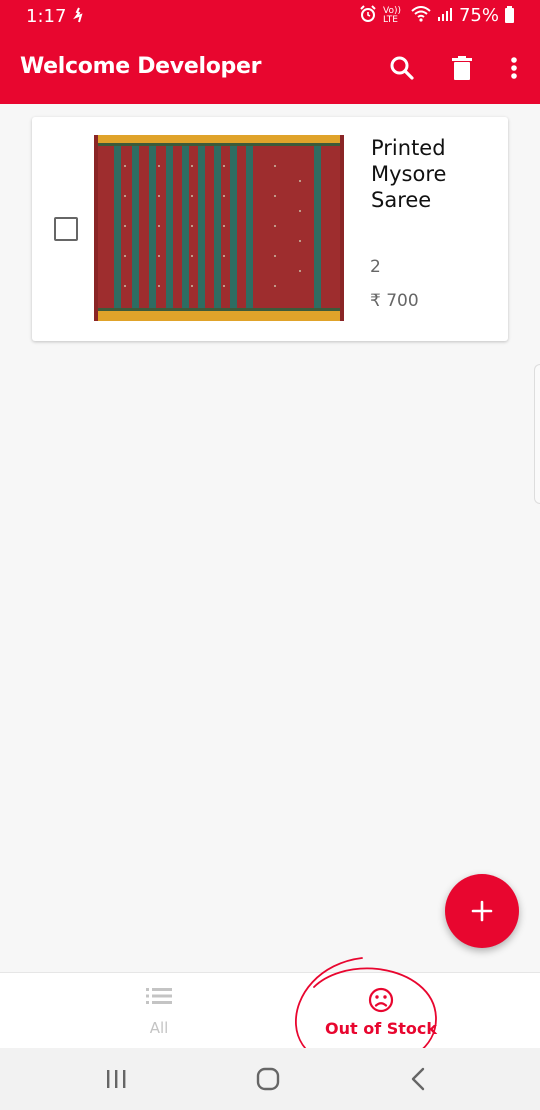 This screenshot has height=1110, width=540. I want to click on status-time: 1:17, so click(46, 16).